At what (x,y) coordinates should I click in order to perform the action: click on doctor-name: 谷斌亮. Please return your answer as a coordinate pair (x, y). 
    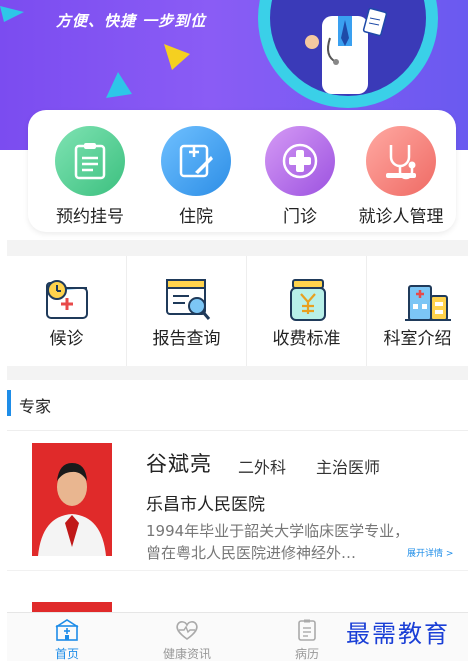
    Looking at the image, I should click on (179, 464).